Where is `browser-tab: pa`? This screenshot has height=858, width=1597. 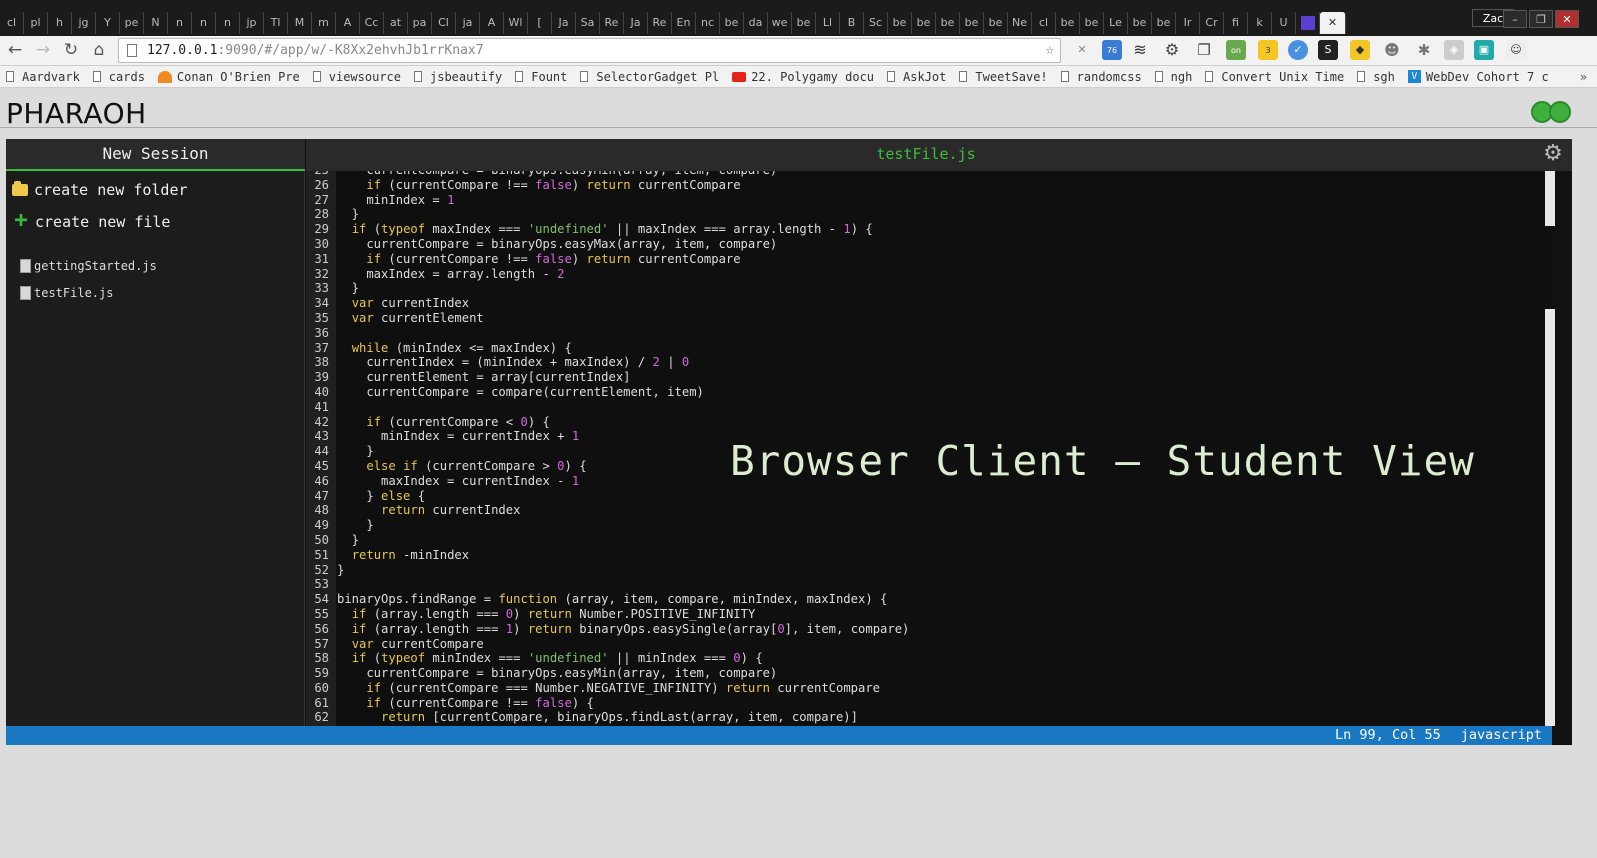
browser-tab: pa is located at coordinates (420, 23).